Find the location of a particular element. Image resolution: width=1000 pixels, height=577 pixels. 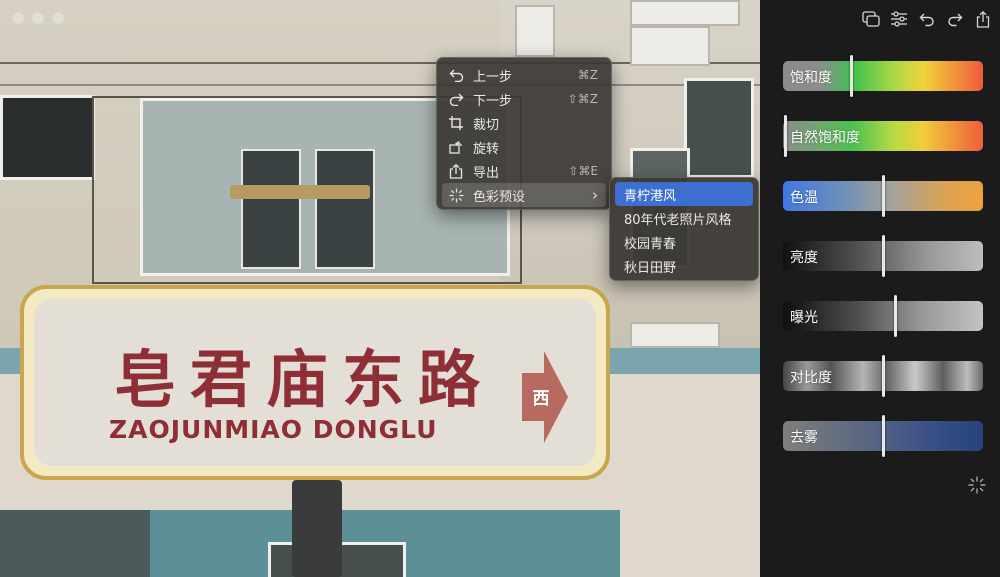

slider-dehaze: 去雾 is located at coordinates (880, 436).